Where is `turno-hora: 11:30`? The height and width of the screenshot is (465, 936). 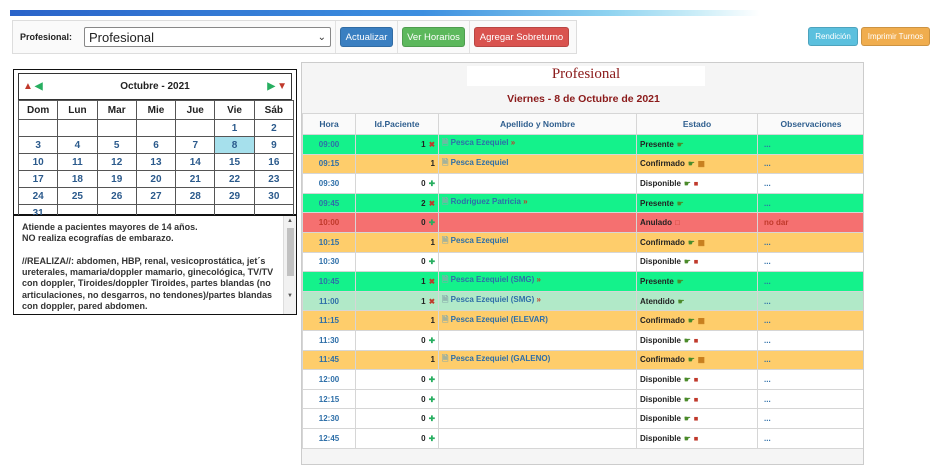
turno-hora: 11:30 is located at coordinates (329, 340).